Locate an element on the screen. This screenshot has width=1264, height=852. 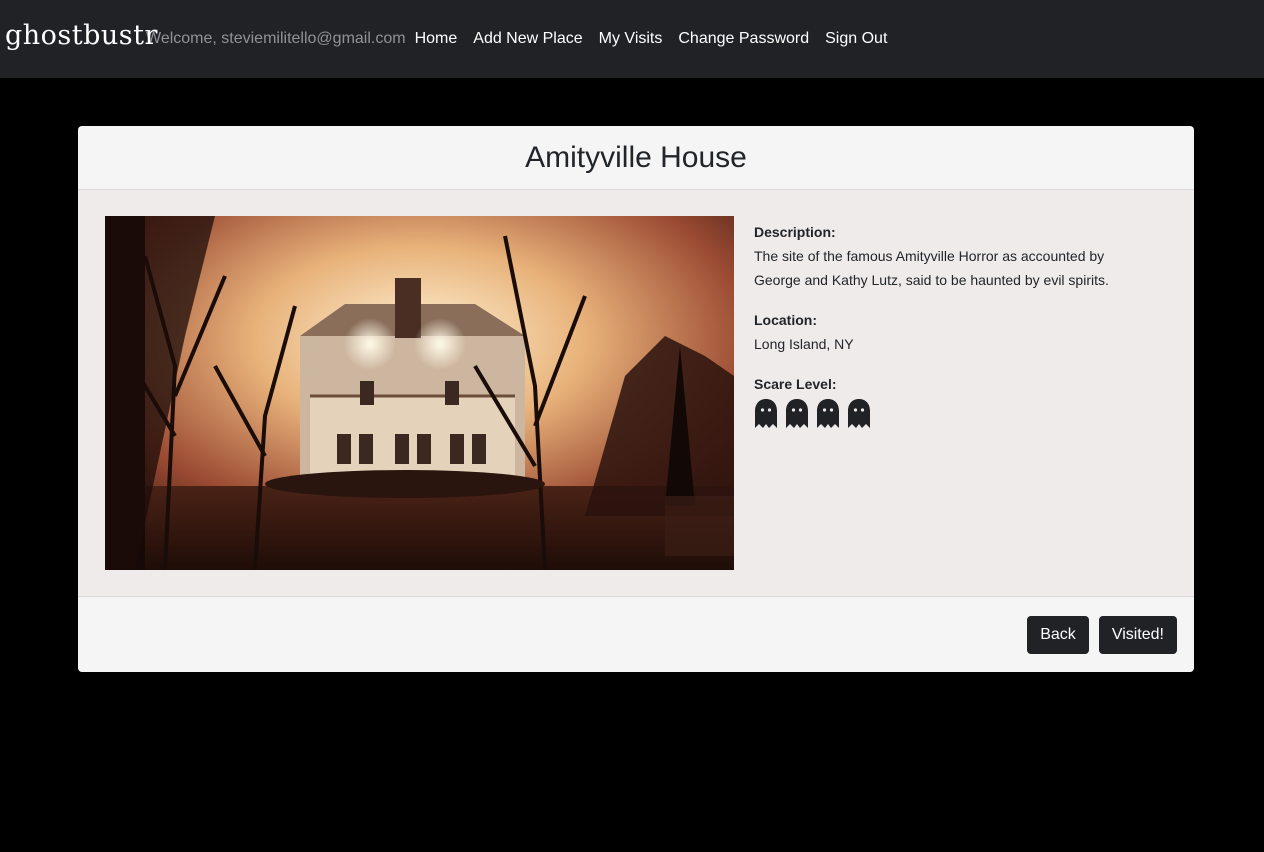
scare-level-block: Scare Level: is located at coordinates (954, 400).